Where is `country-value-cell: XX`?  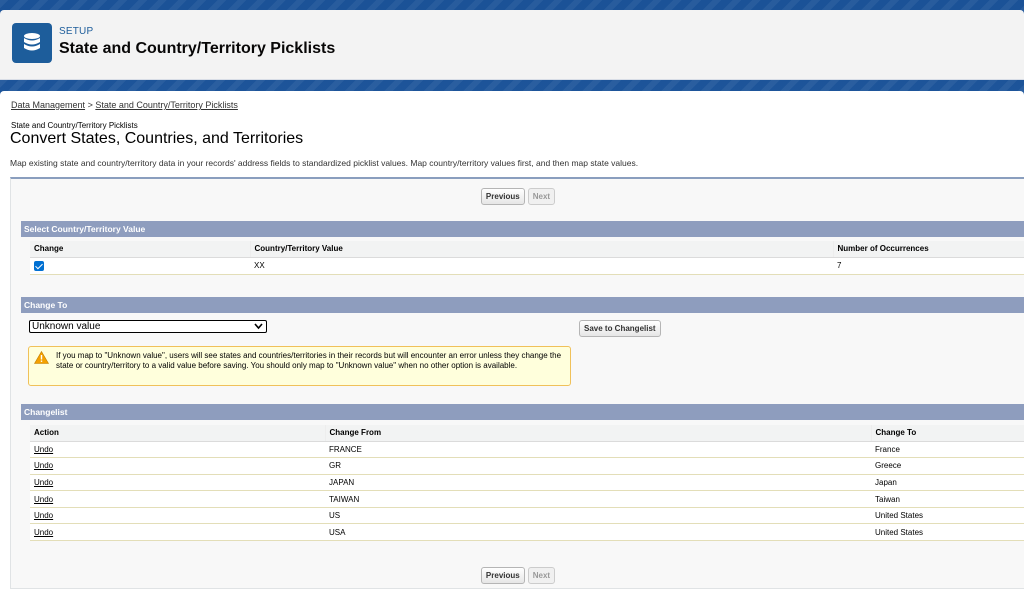 country-value-cell: XX is located at coordinates (541, 266).